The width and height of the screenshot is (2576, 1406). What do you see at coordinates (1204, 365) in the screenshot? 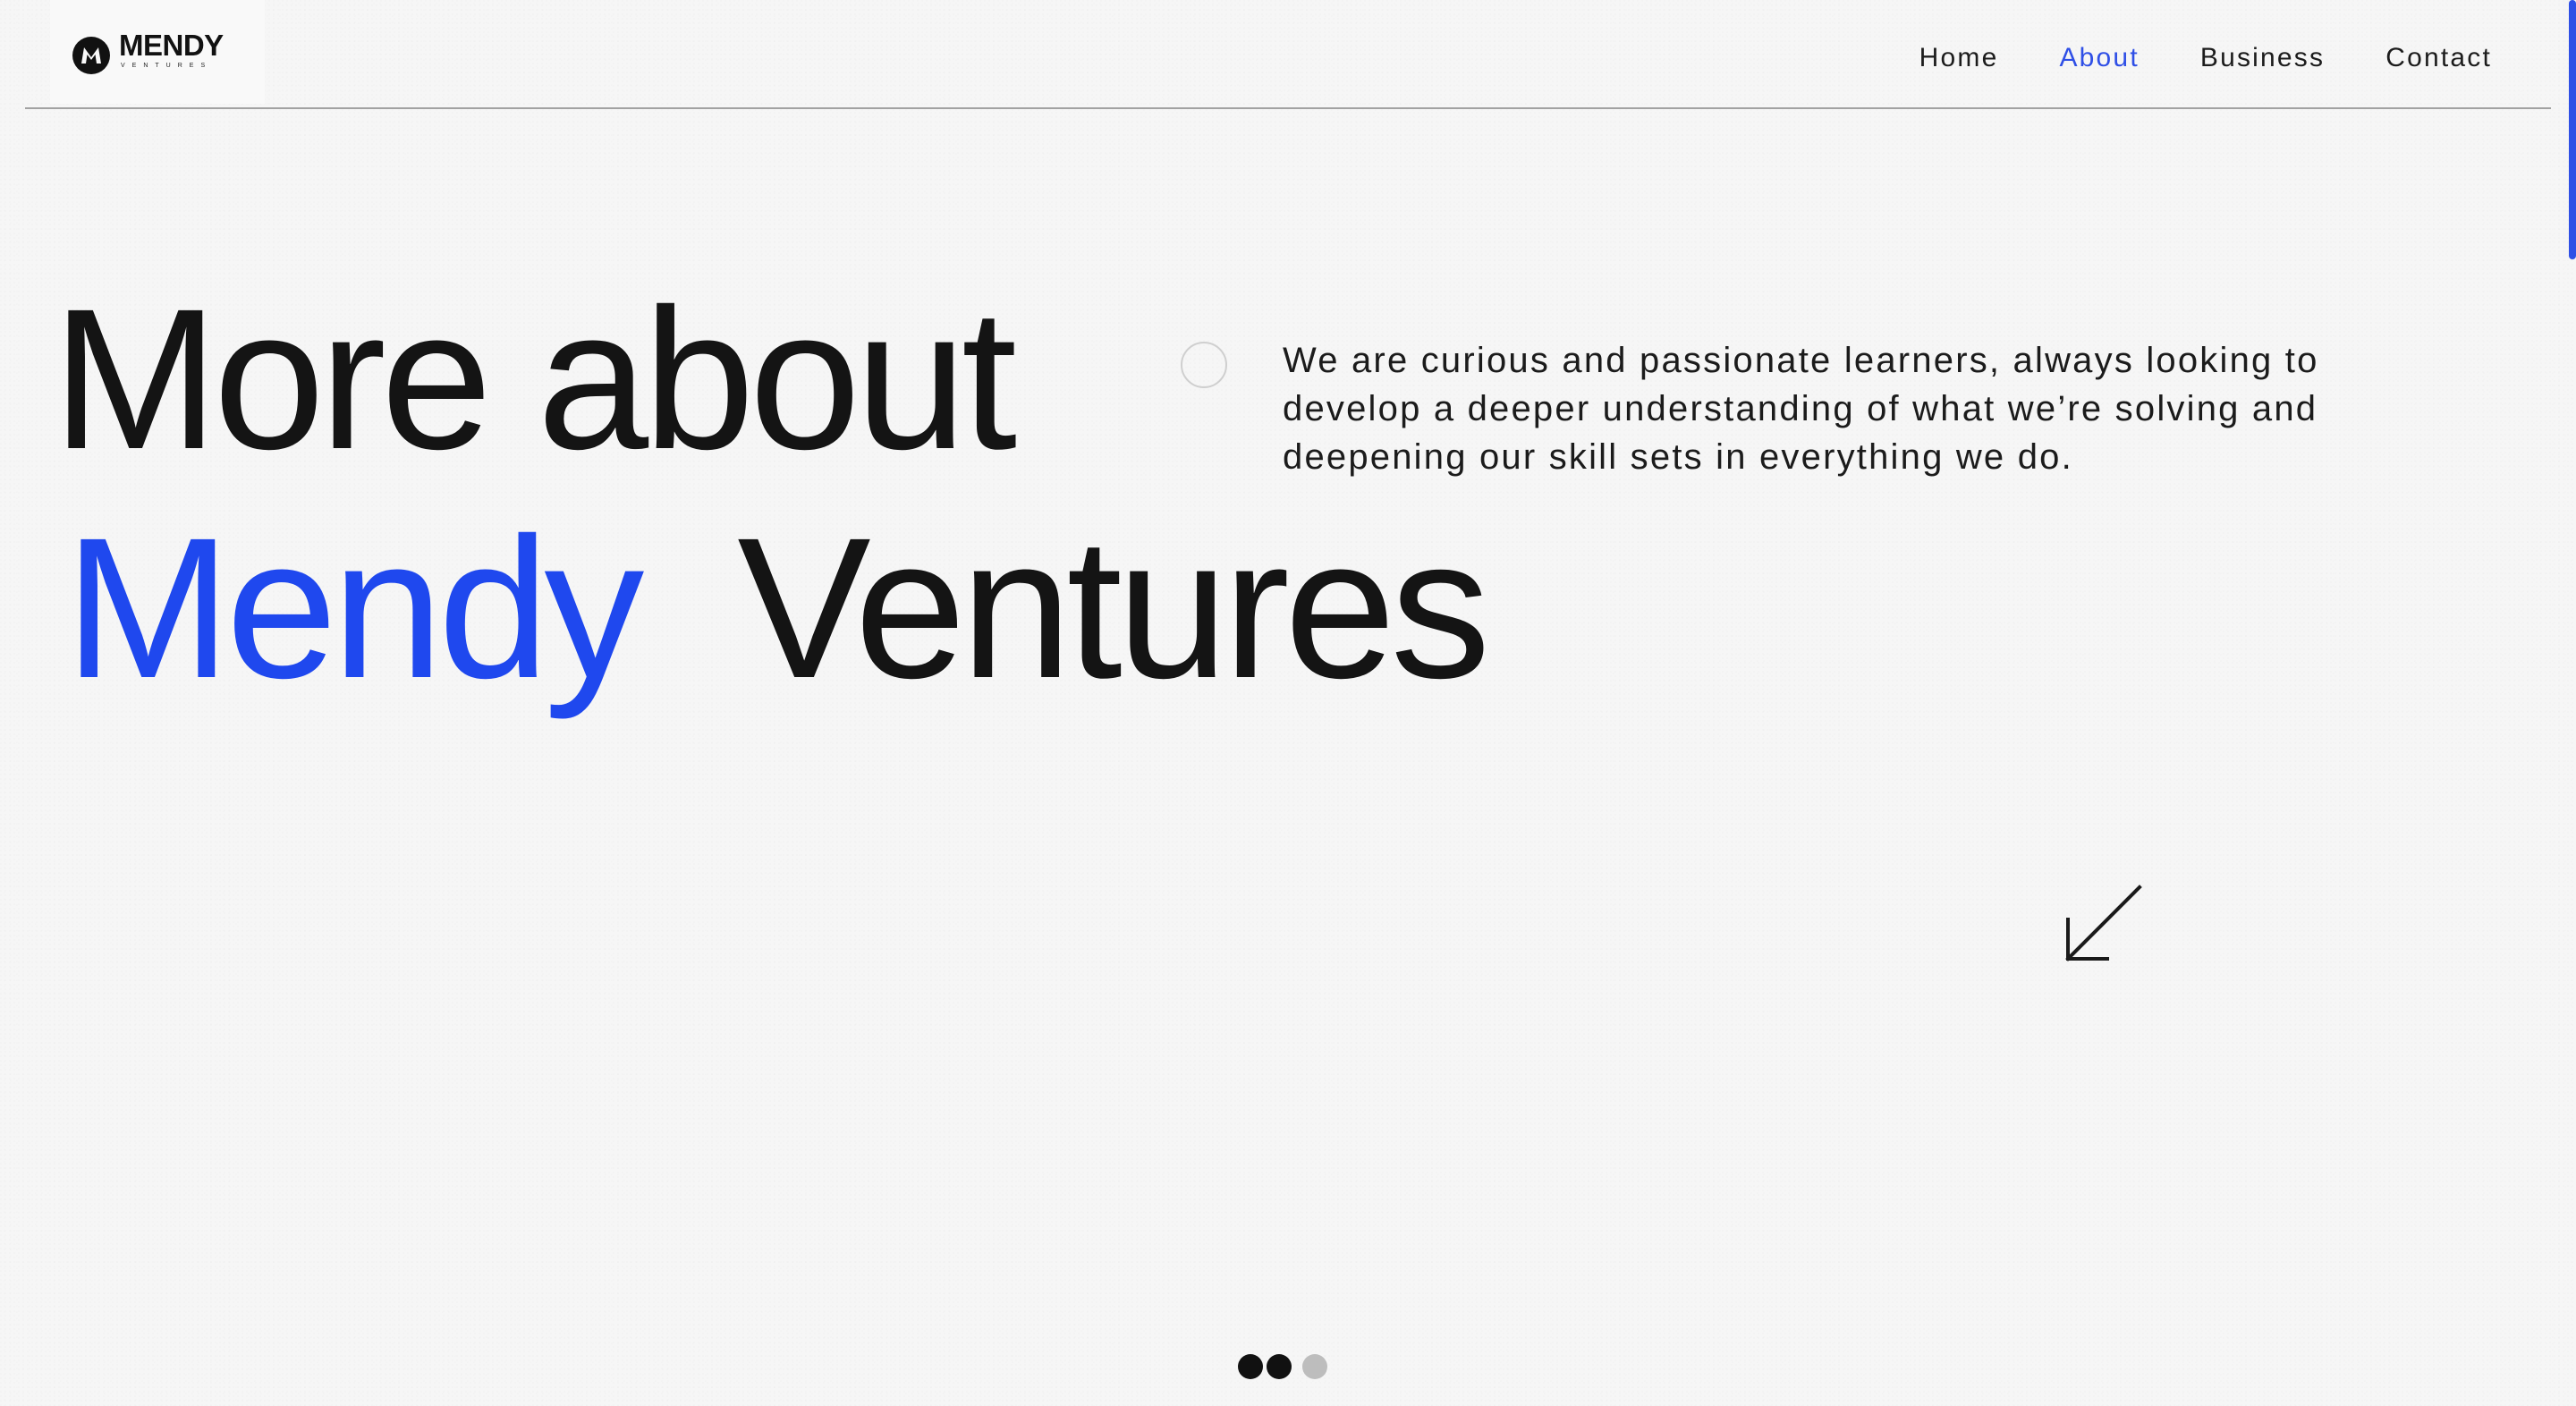
I see `circle-outline-icon` at bounding box center [1204, 365].